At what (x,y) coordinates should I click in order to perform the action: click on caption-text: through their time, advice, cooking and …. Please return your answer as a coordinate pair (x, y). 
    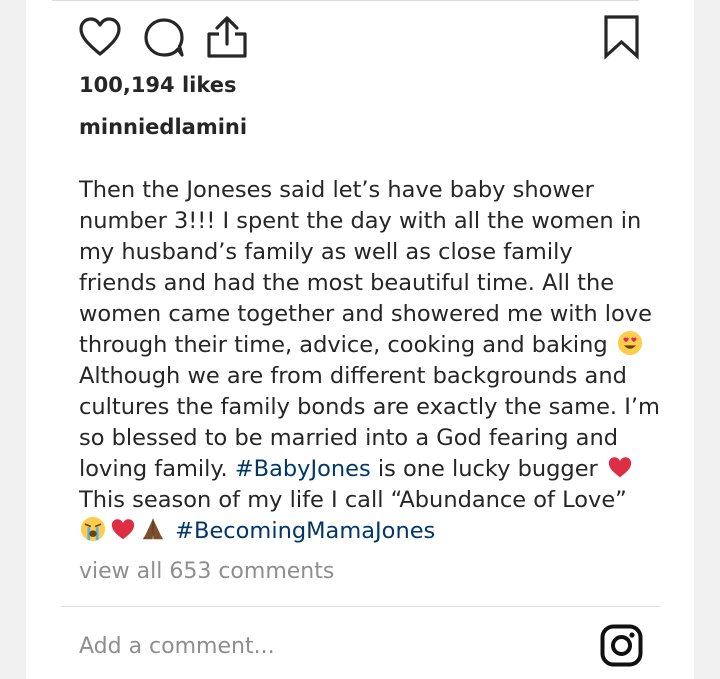
    Looking at the image, I should click on (343, 345).